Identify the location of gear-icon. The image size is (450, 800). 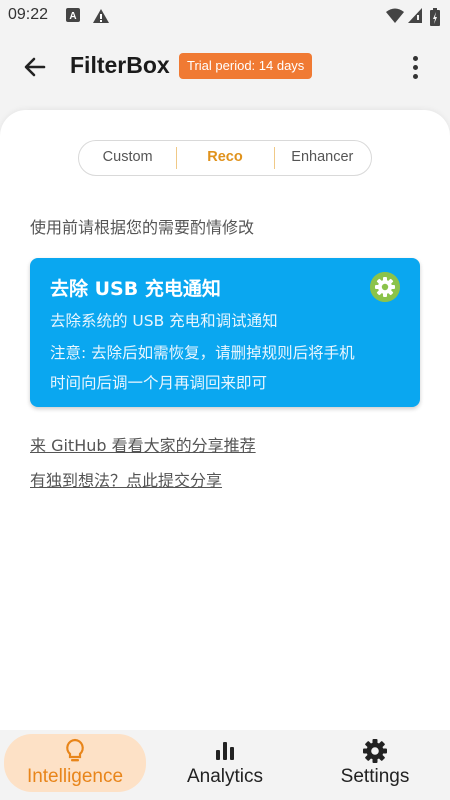
(375, 751).